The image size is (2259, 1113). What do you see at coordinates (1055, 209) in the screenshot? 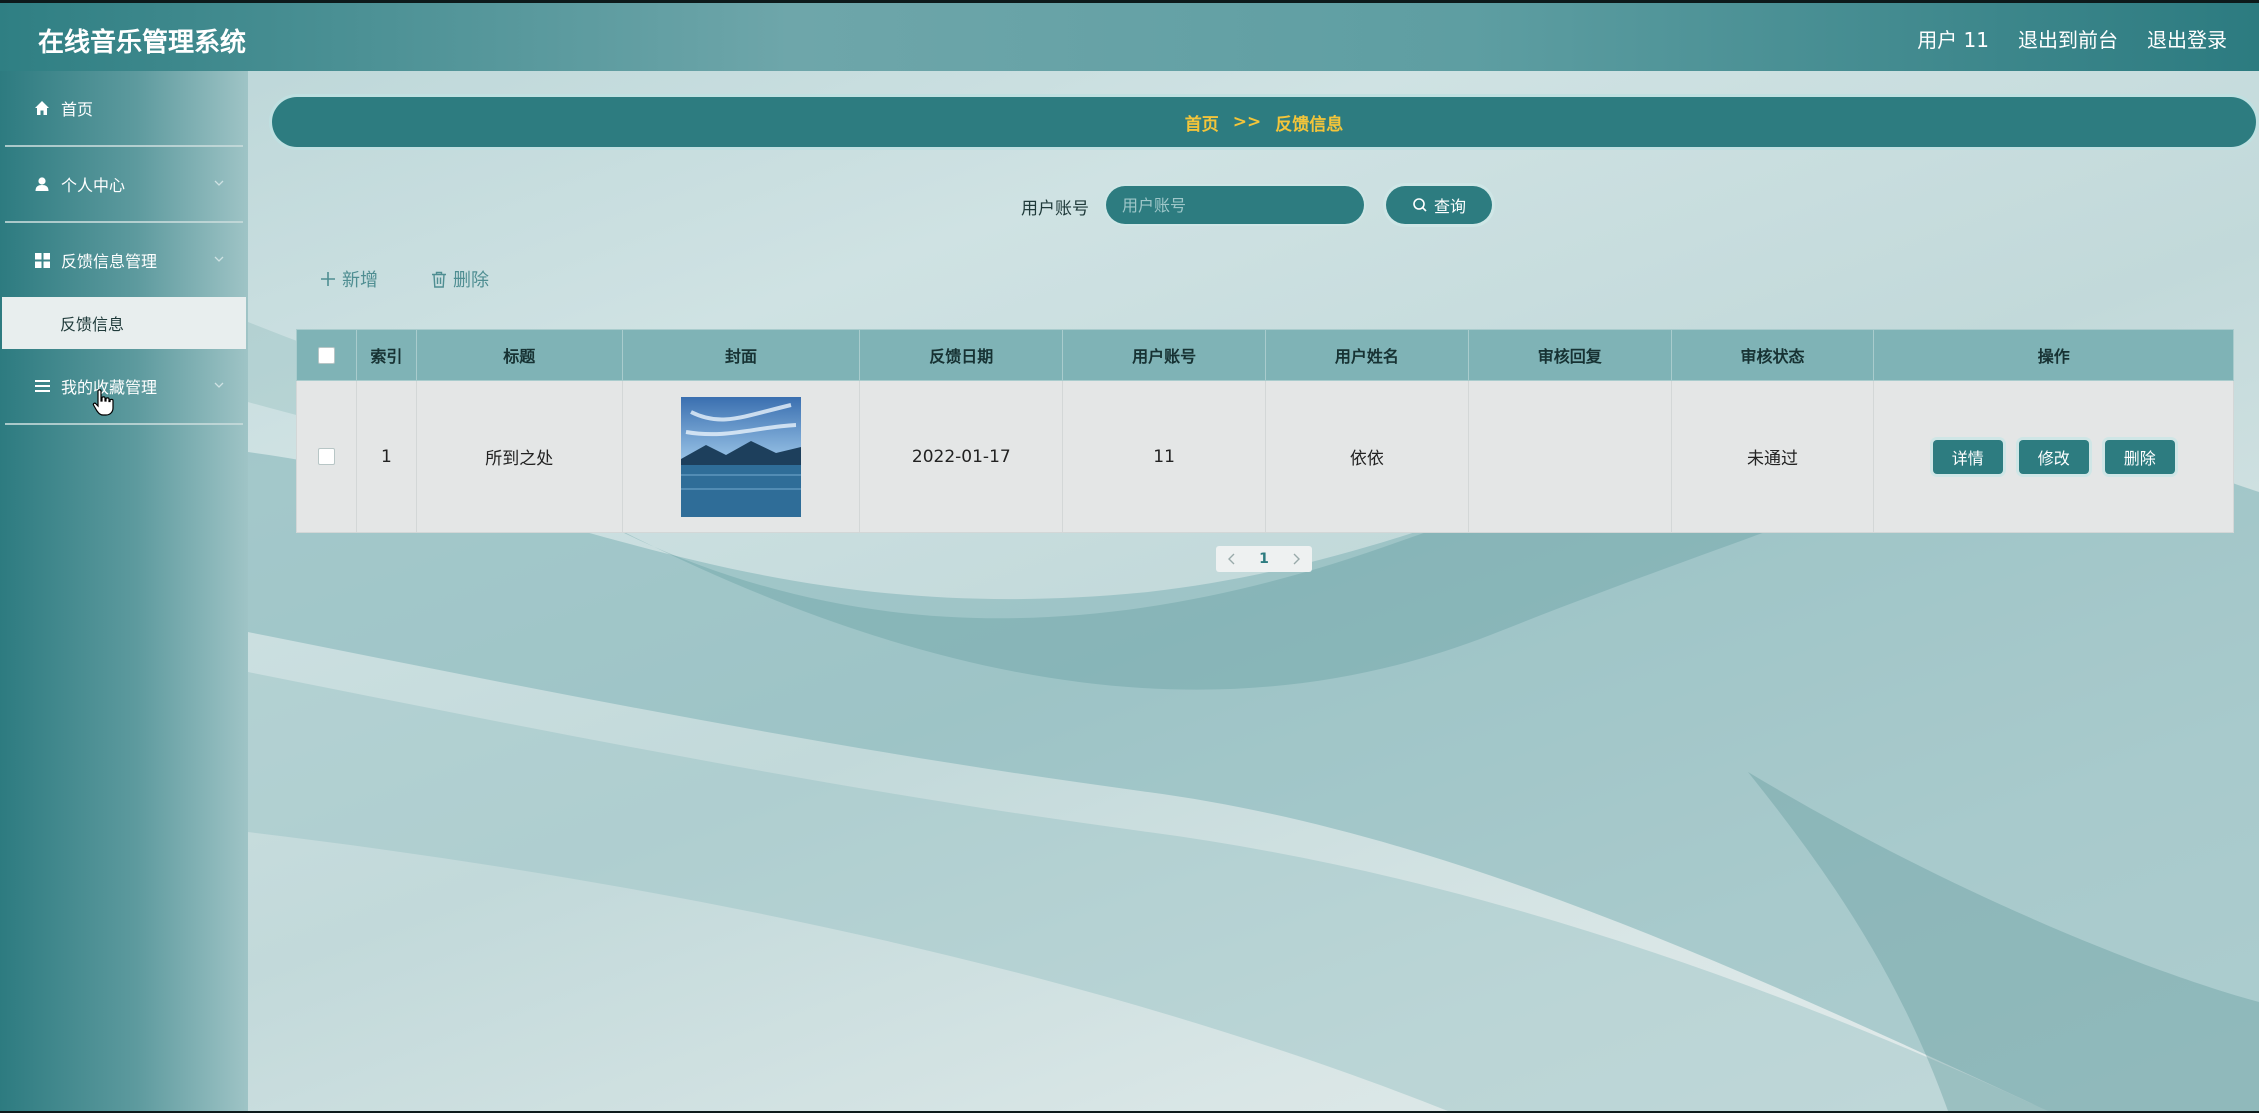
I see `search-label: 用户账号` at bounding box center [1055, 209].